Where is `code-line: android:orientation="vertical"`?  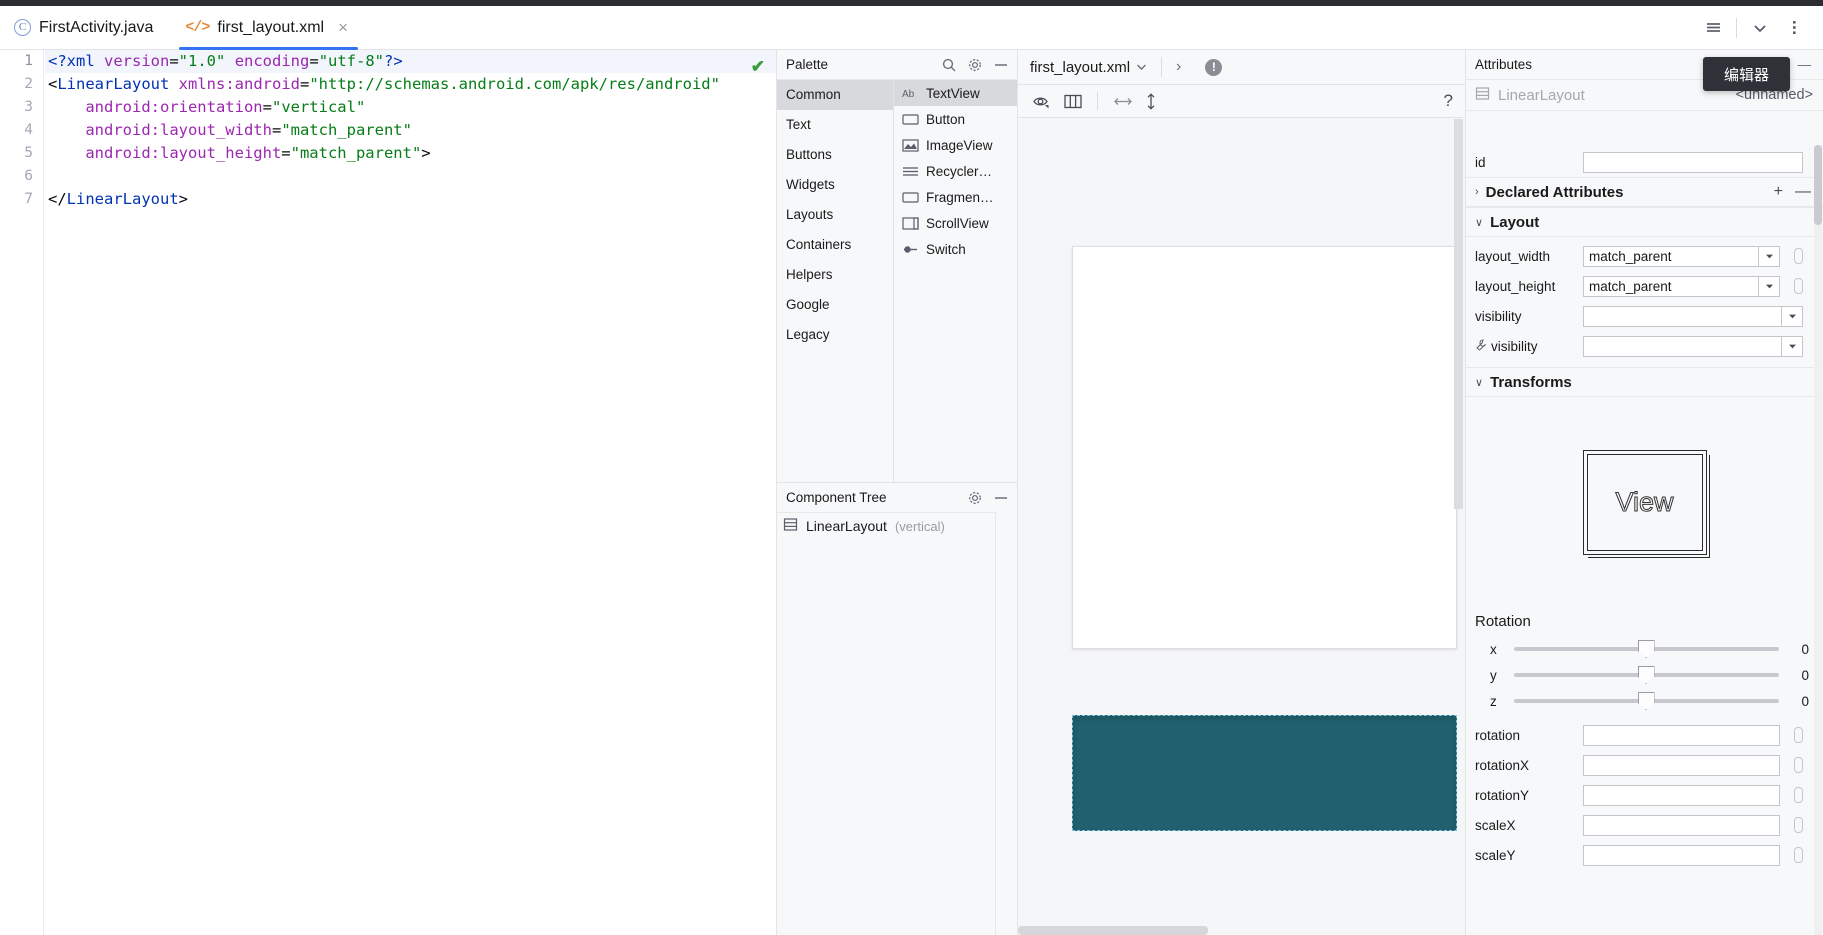
code-line: android:orientation="vertical" is located at coordinates (411, 107).